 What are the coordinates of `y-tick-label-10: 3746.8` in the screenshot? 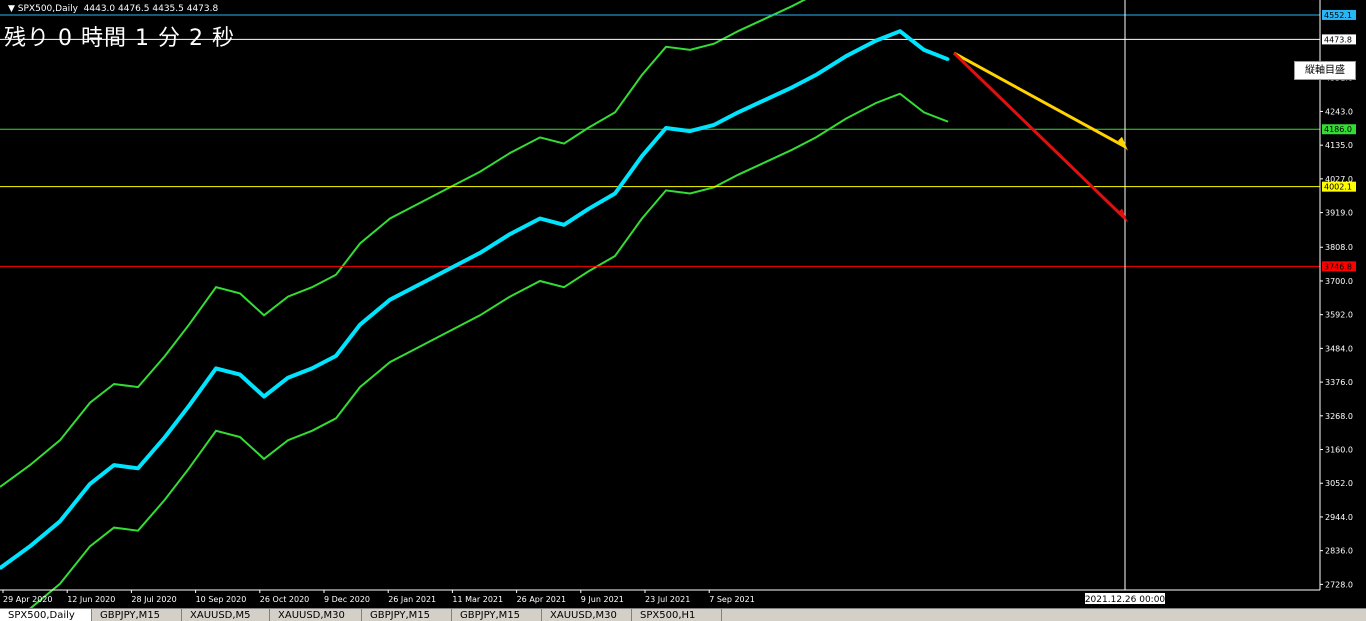 It's located at (1338, 266).